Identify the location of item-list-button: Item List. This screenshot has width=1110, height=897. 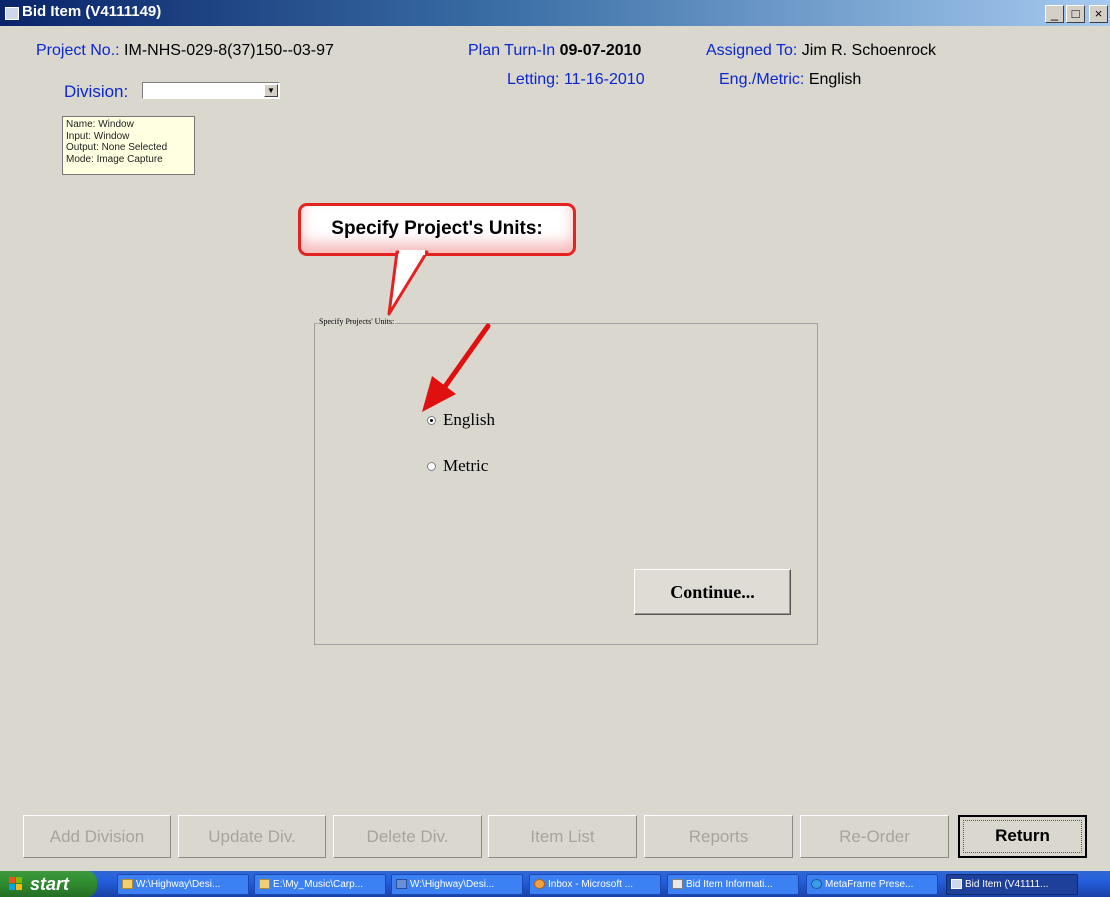
(562, 836).